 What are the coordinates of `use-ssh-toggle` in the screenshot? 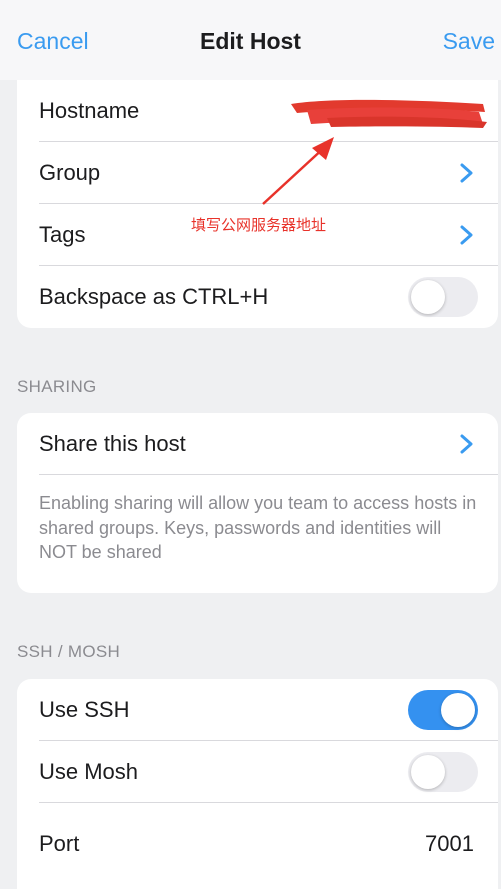 It's located at (443, 710).